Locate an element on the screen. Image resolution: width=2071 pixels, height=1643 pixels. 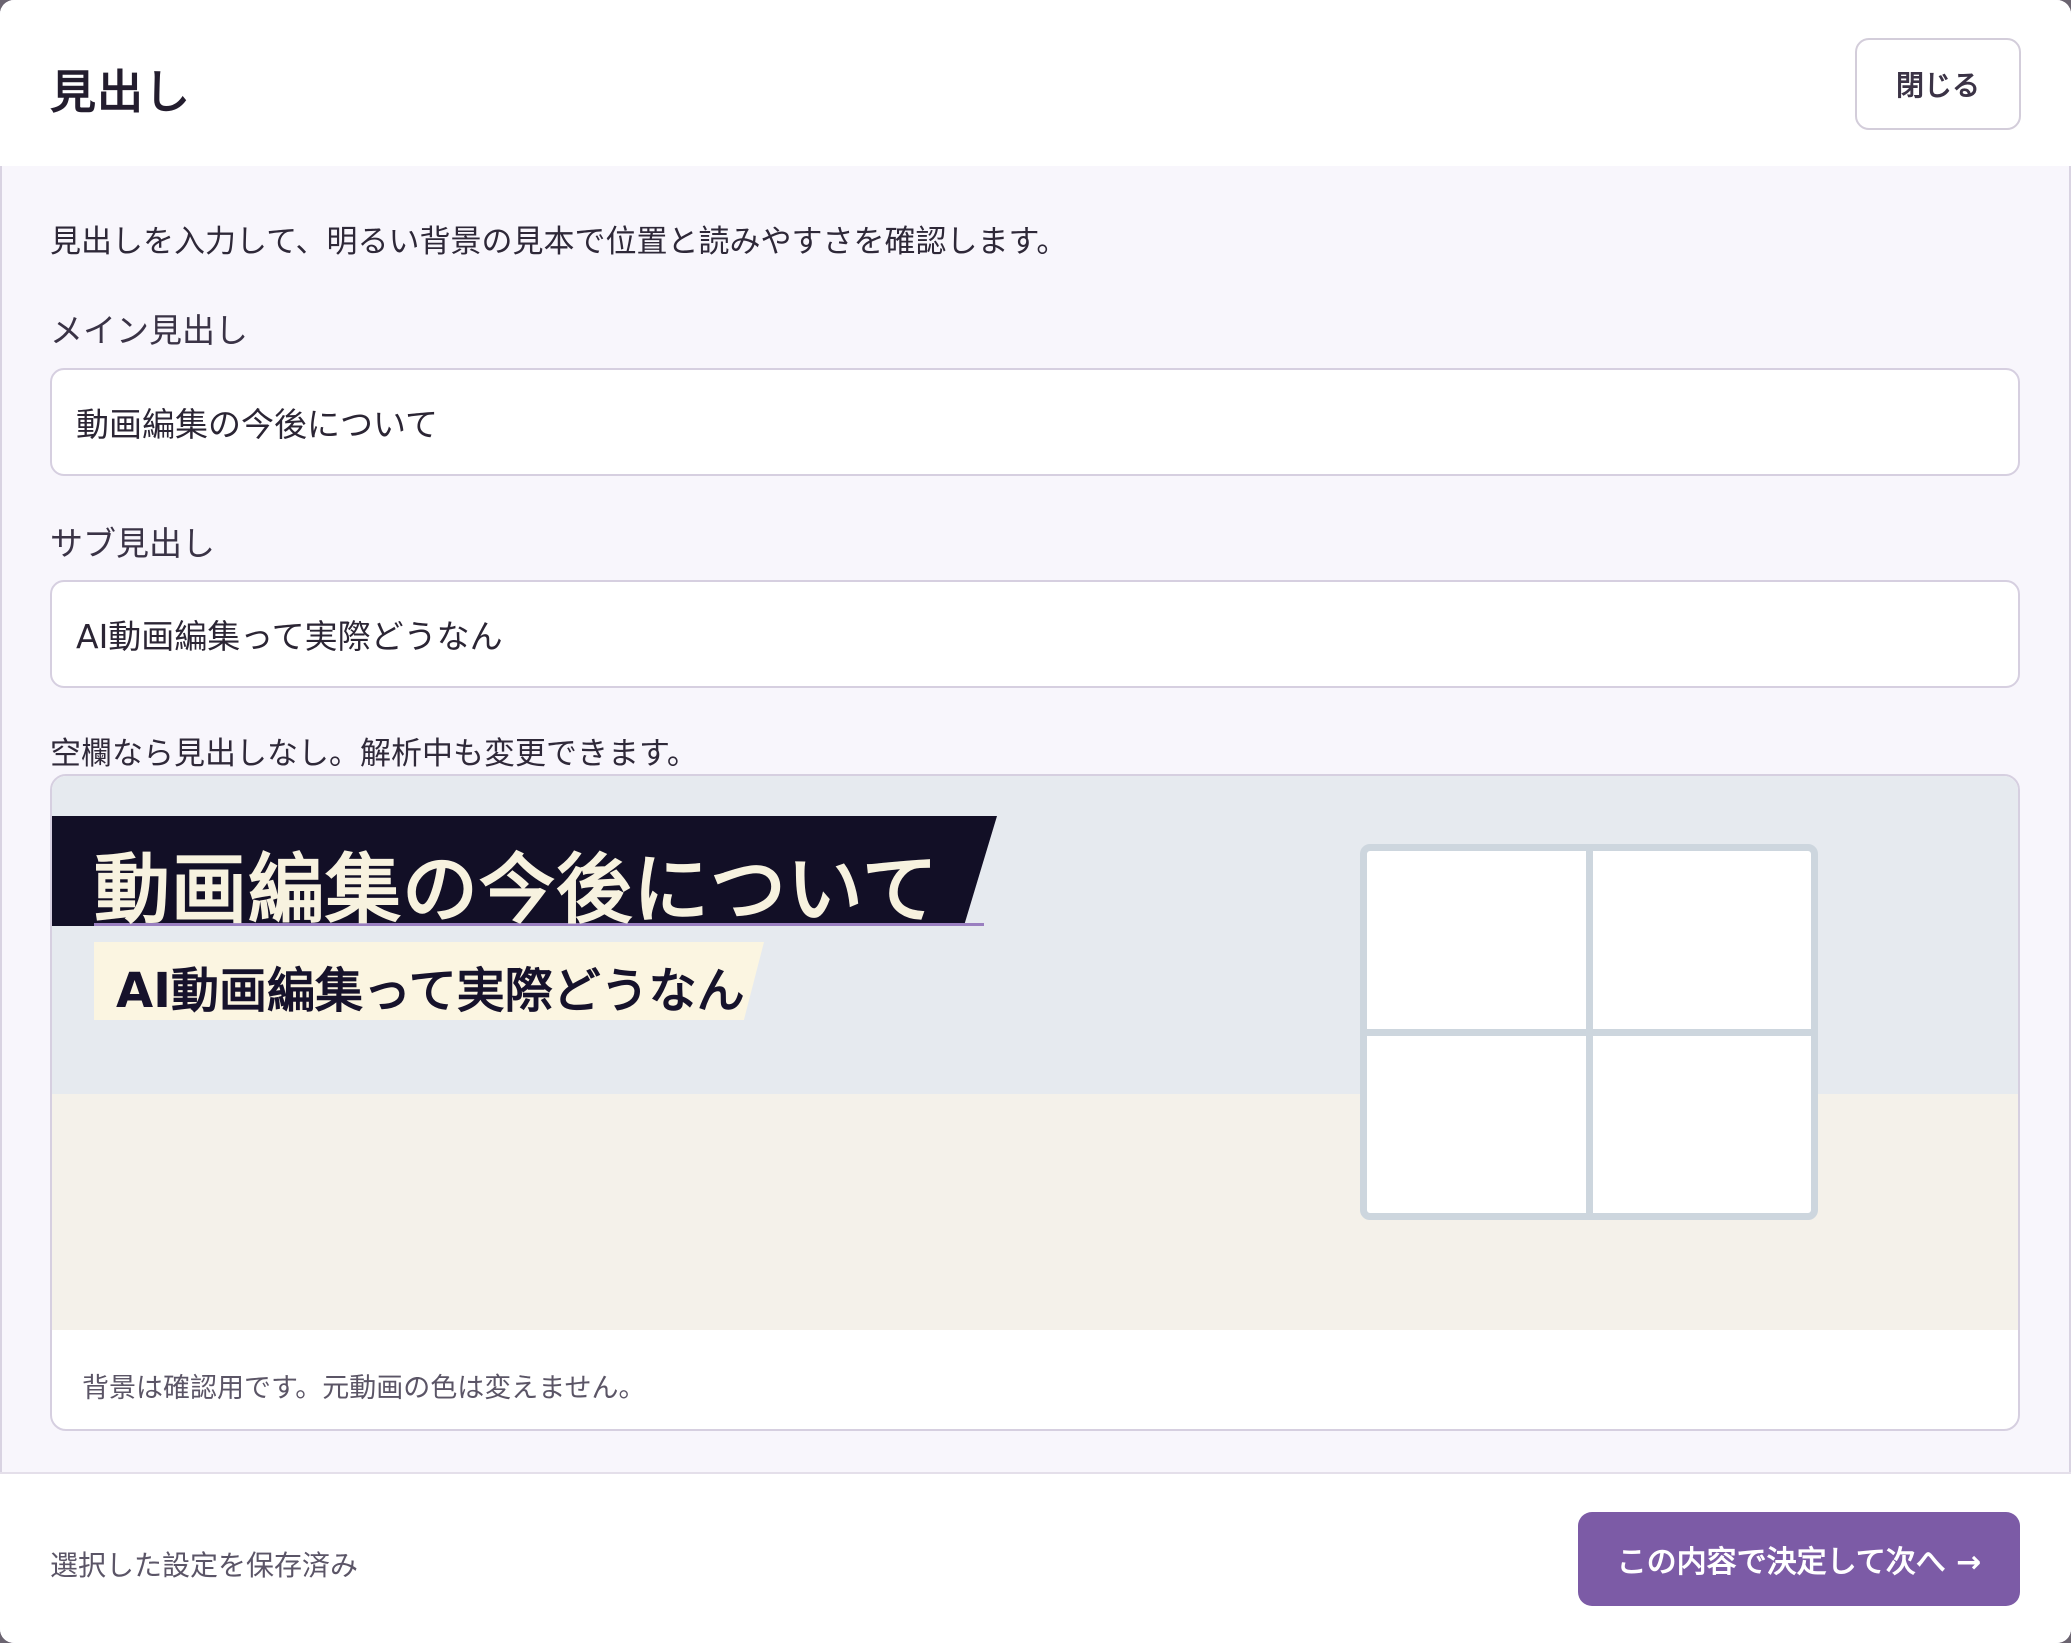
main-heading-input is located at coordinates (1035, 422).